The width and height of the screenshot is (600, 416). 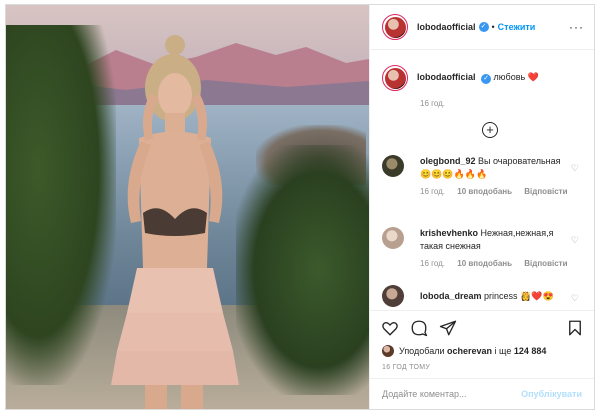 I want to click on likes-prefix: Уподобали, so click(x=422, y=351).